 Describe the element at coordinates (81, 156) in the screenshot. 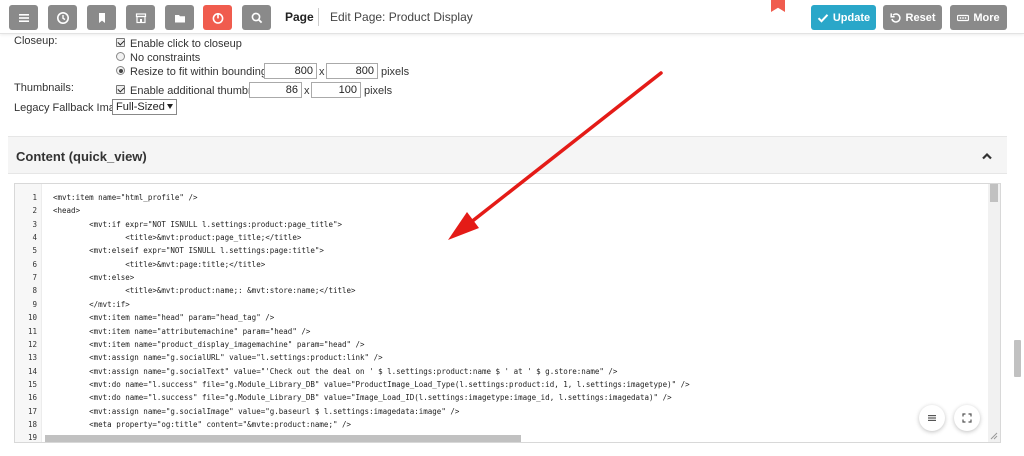

I see `section-title: Content (quick_view)` at that location.